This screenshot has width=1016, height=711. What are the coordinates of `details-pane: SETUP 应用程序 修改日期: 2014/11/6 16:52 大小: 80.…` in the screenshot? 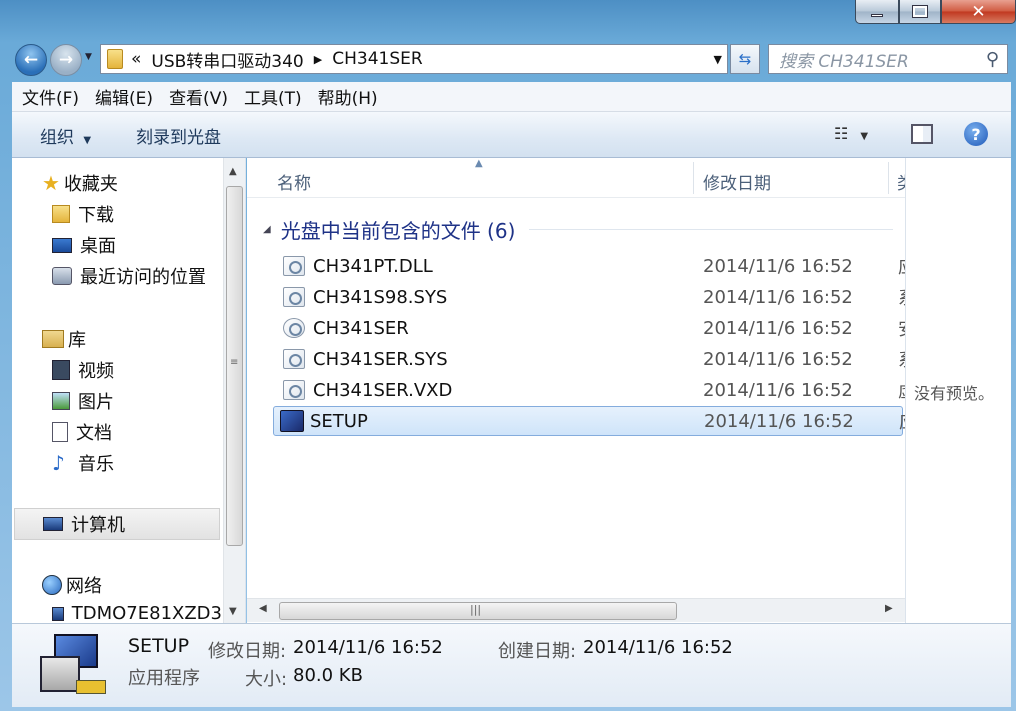 It's located at (511, 665).